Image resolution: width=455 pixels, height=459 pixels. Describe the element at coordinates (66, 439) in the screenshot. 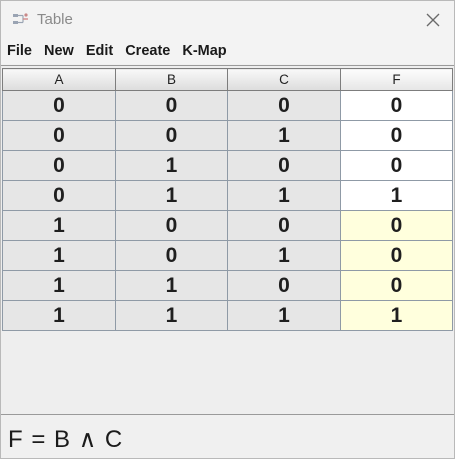

I see `boolean-expression: F = B ∧ C` at that location.